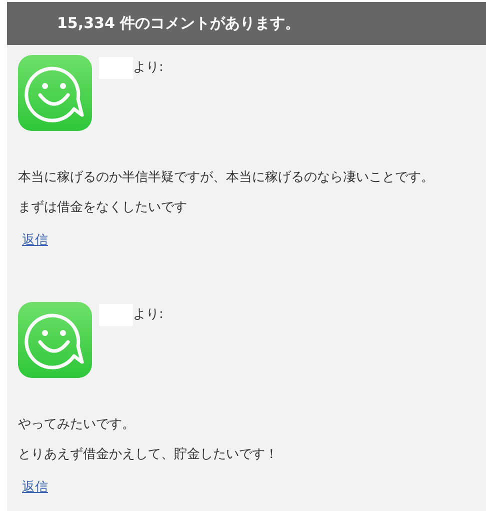 This screenshot has width=486, height=511. What do you see at coordinates (77, 425) in the screenshot?
I see `comment-text: やってみたいです。` at bounding box center [77, 425].